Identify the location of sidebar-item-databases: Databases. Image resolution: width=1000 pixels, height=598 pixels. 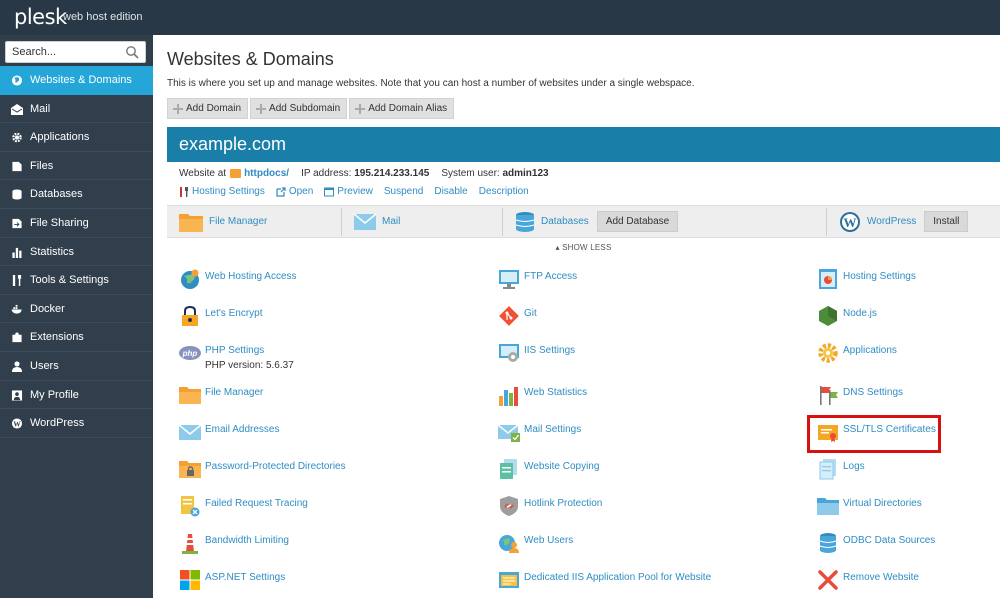
(76, 194).